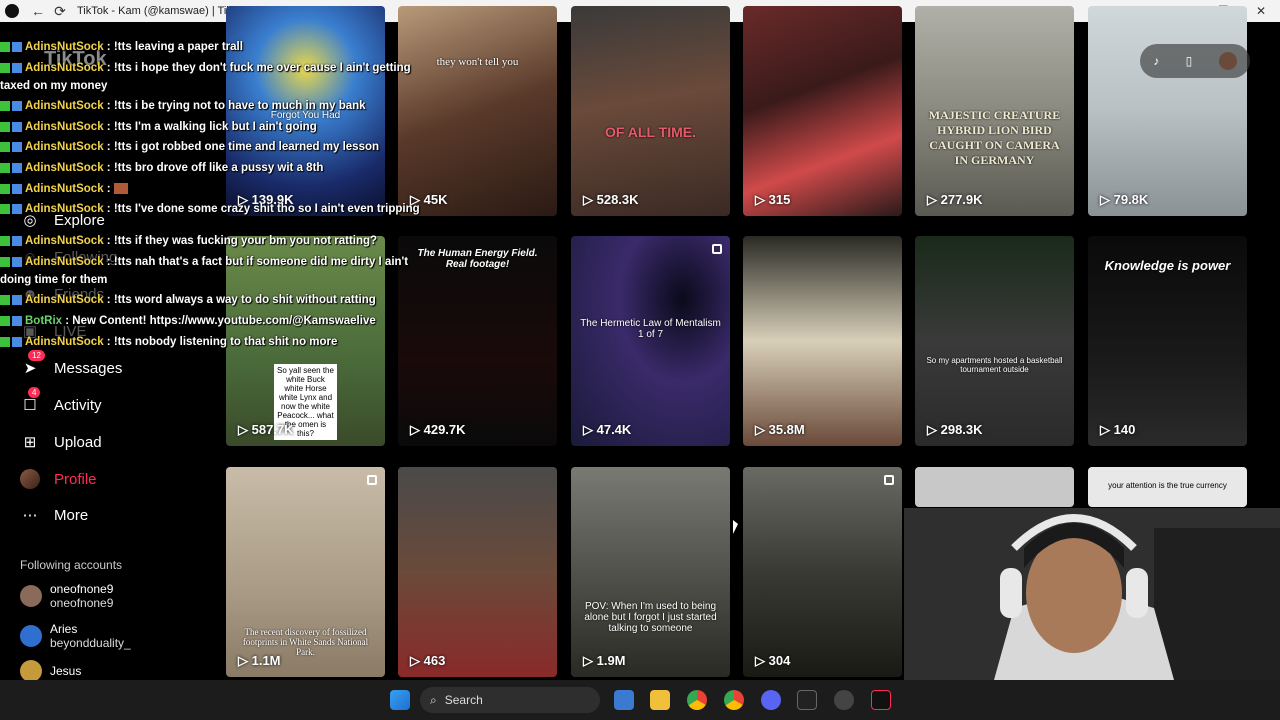 The image size is (1280, 720). I want to click on view-count: ▷ 587.7K, so click(266, 429).